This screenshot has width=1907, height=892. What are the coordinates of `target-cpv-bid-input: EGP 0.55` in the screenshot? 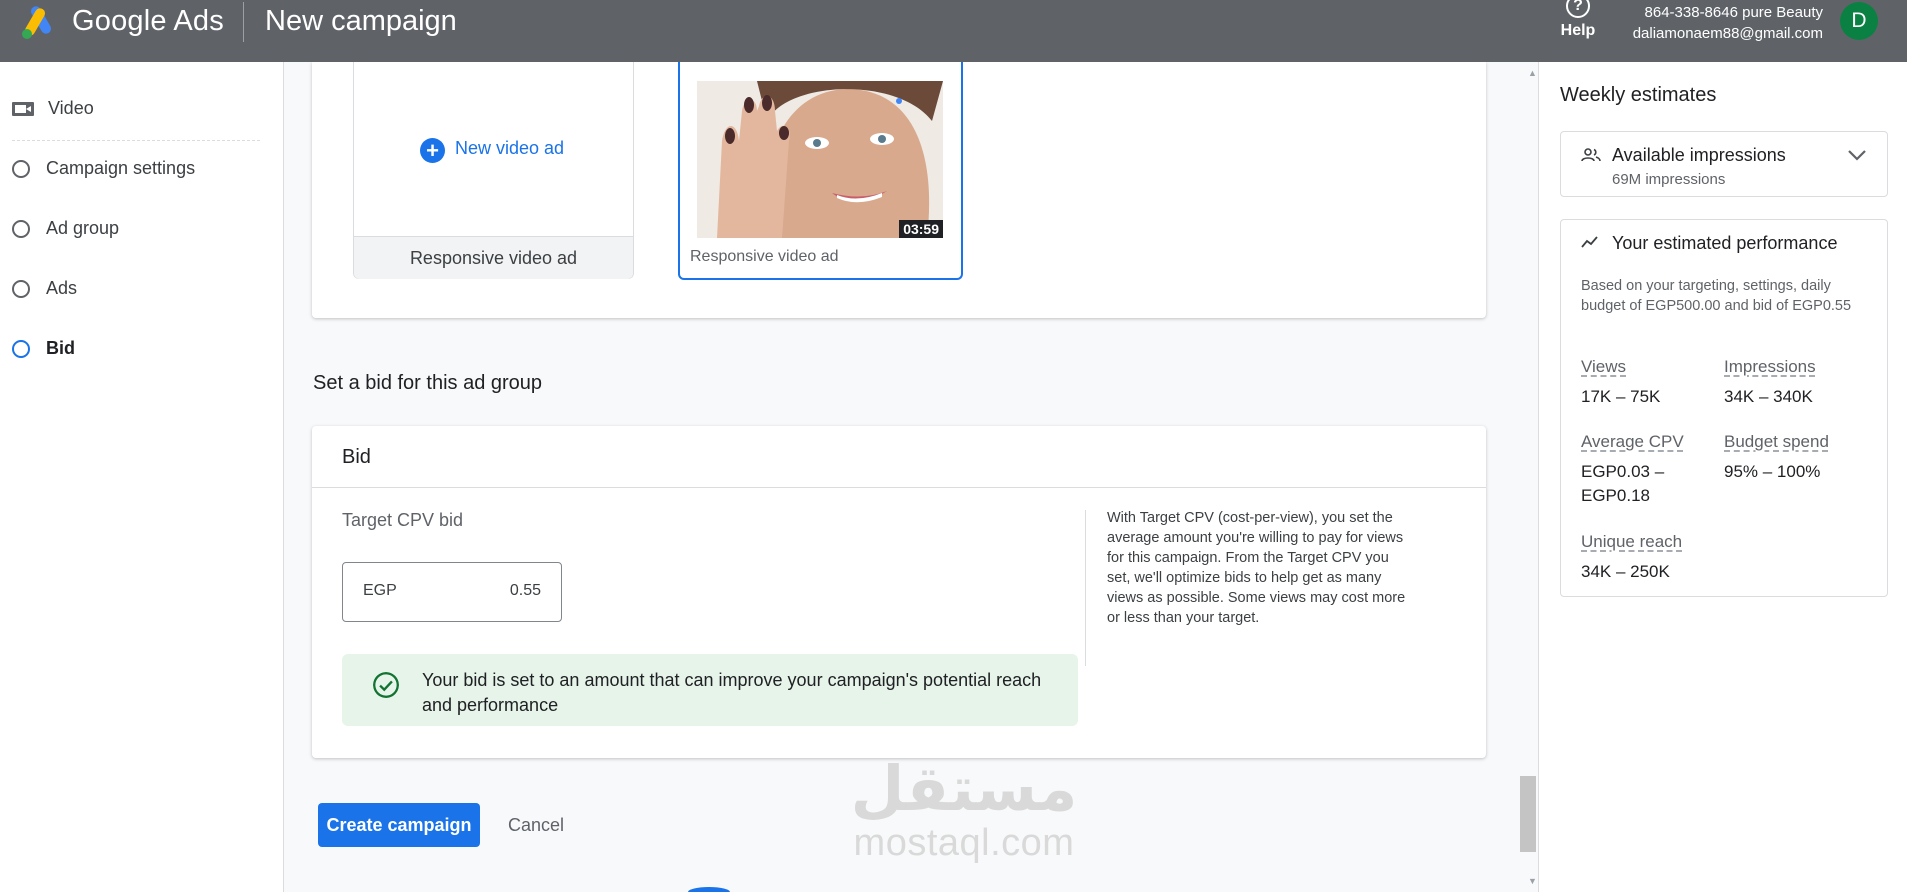 It's located at (452, 592).